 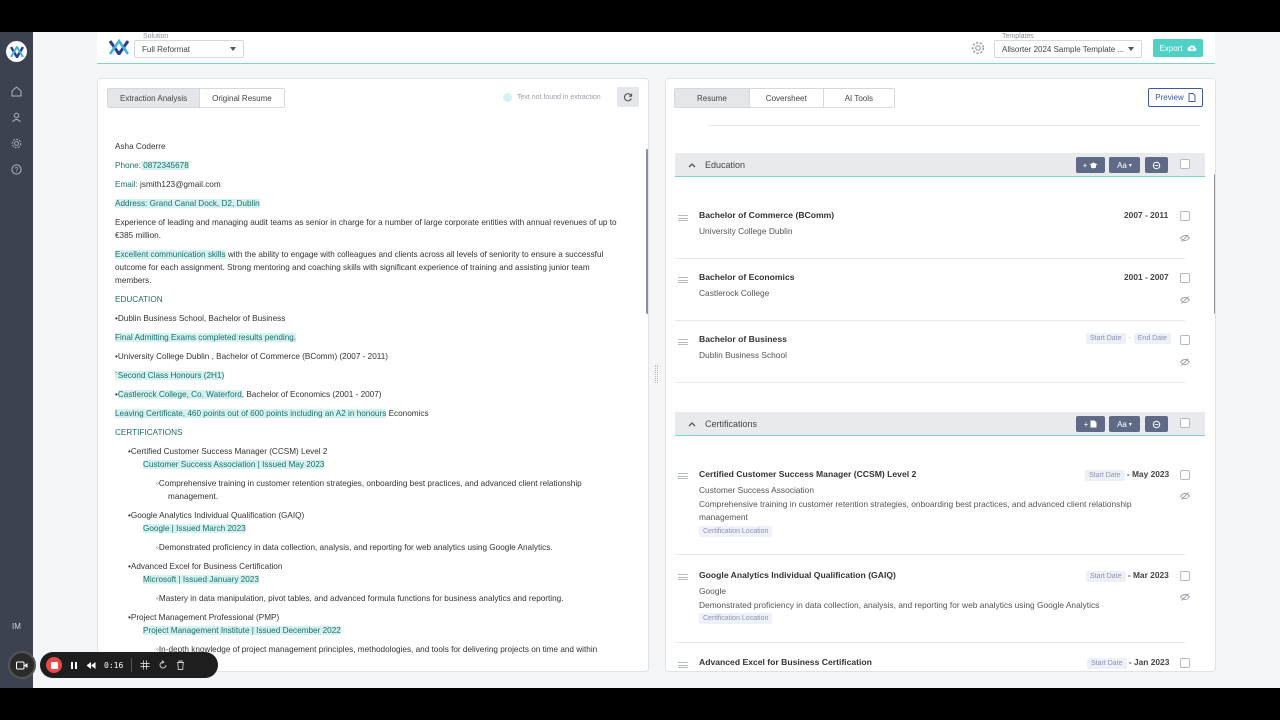 I want to click on tab-original-resume: Original Resume, so click(x=242, y=98).